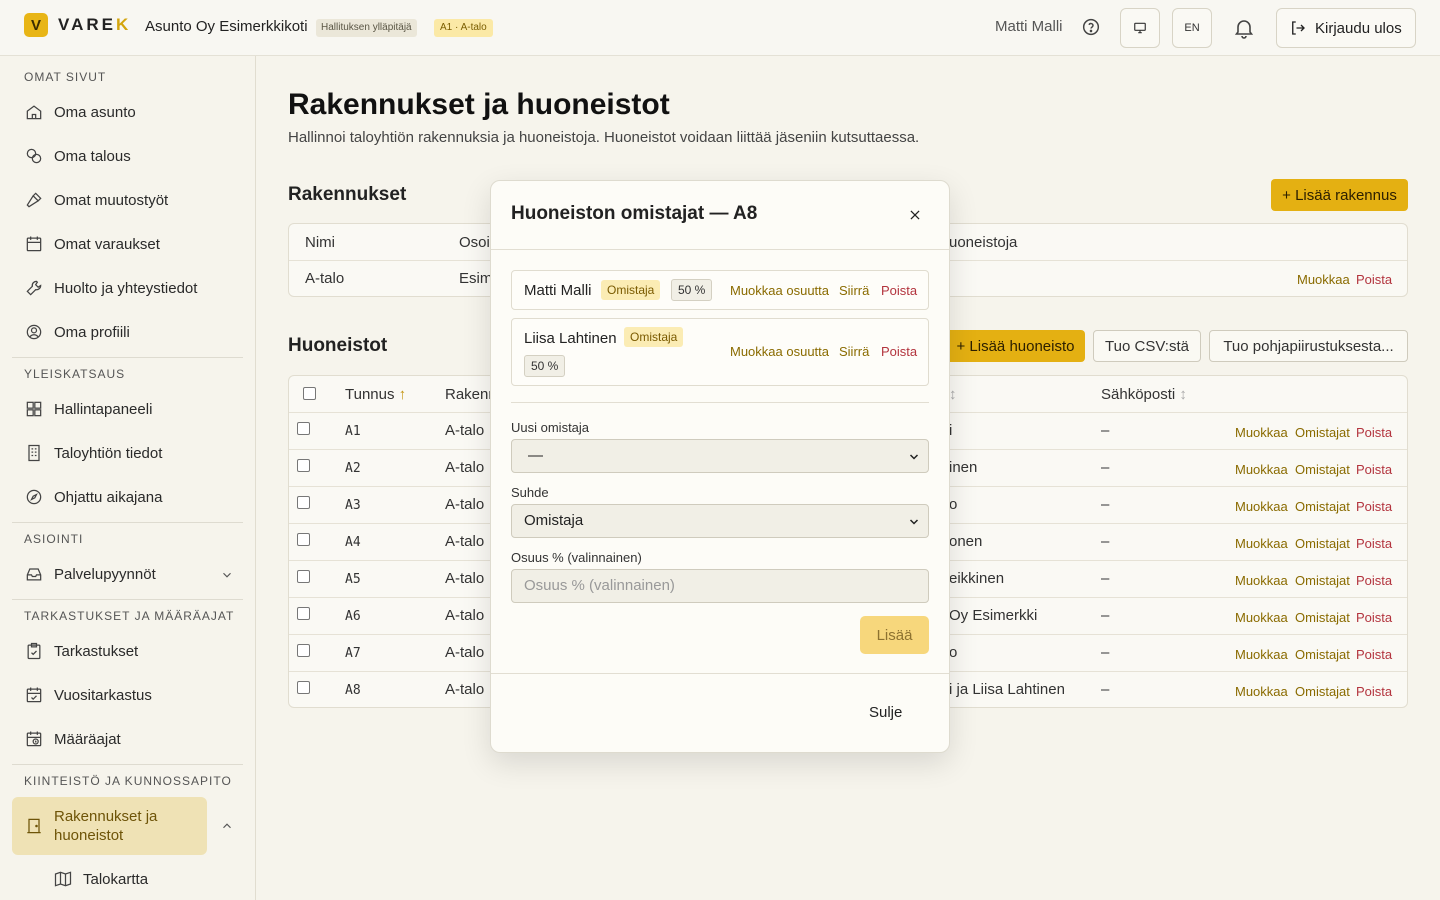  What do you see at coordinates (530, 492) in the screenshot?
I see `relation-label: Suhde` at bounding box center [530, 492].